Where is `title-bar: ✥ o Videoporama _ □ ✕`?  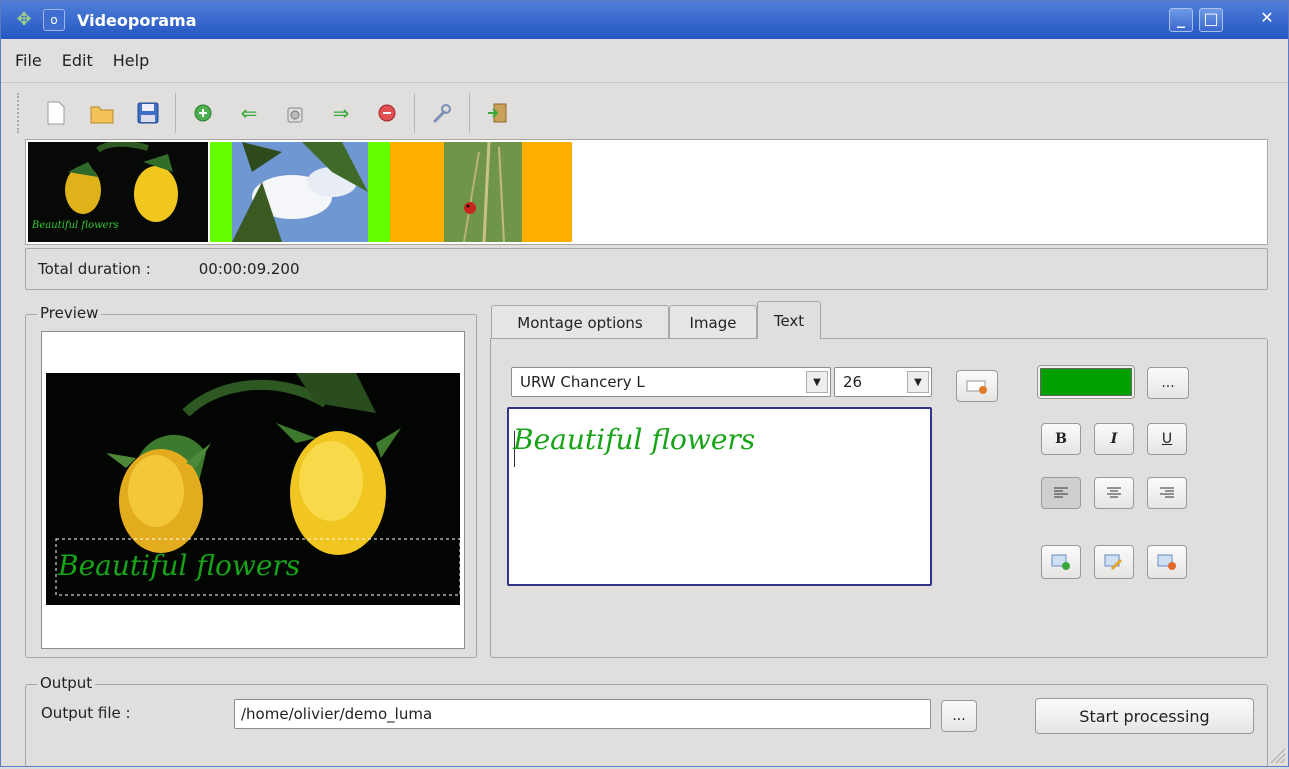
title-bar: ✥ o Videoporama _ □ ✕ is located at coordinates (644, 20).